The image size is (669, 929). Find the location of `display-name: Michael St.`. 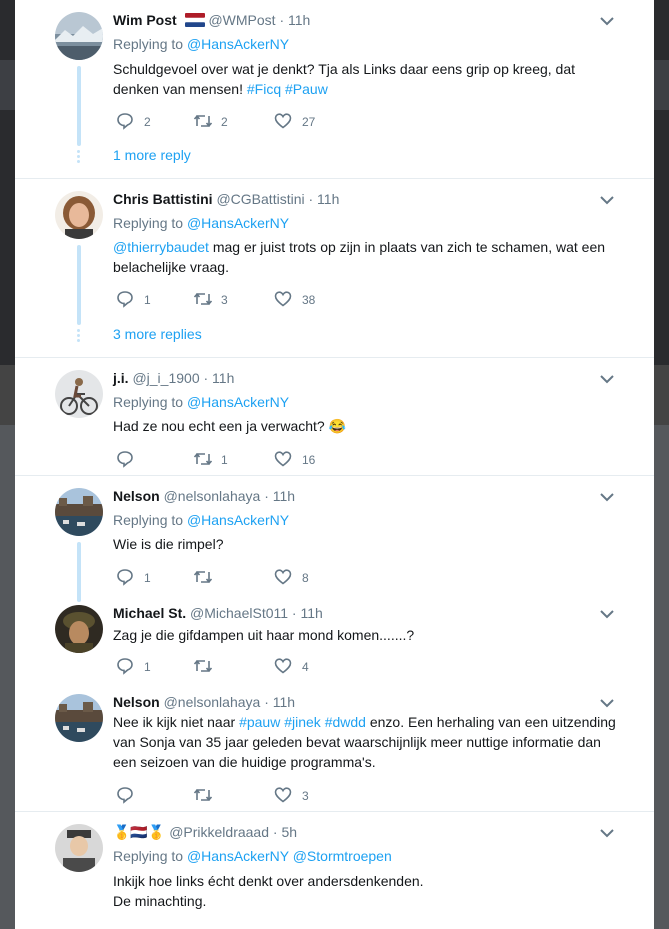

display-name: Michael St. is located at coordinates (149, 613).